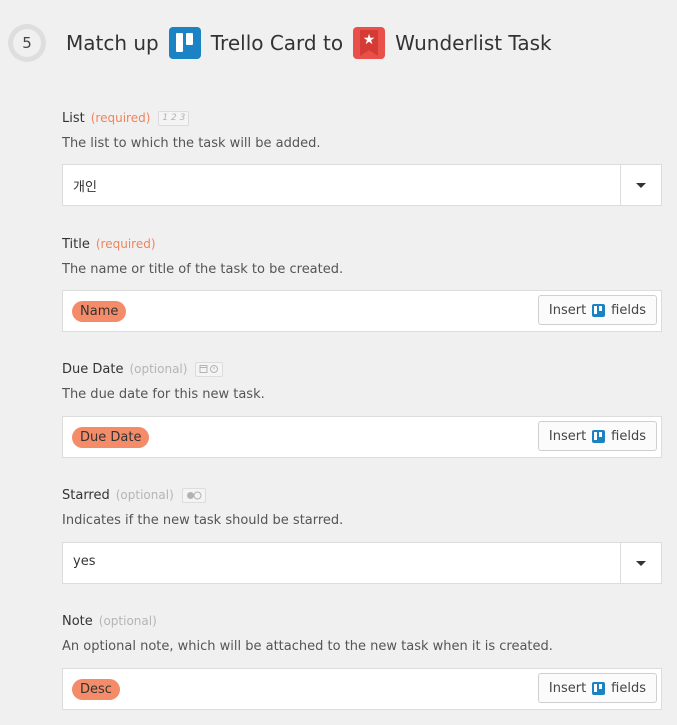  I want to click on mapped-field-token: Due Date, so click(111, 437).